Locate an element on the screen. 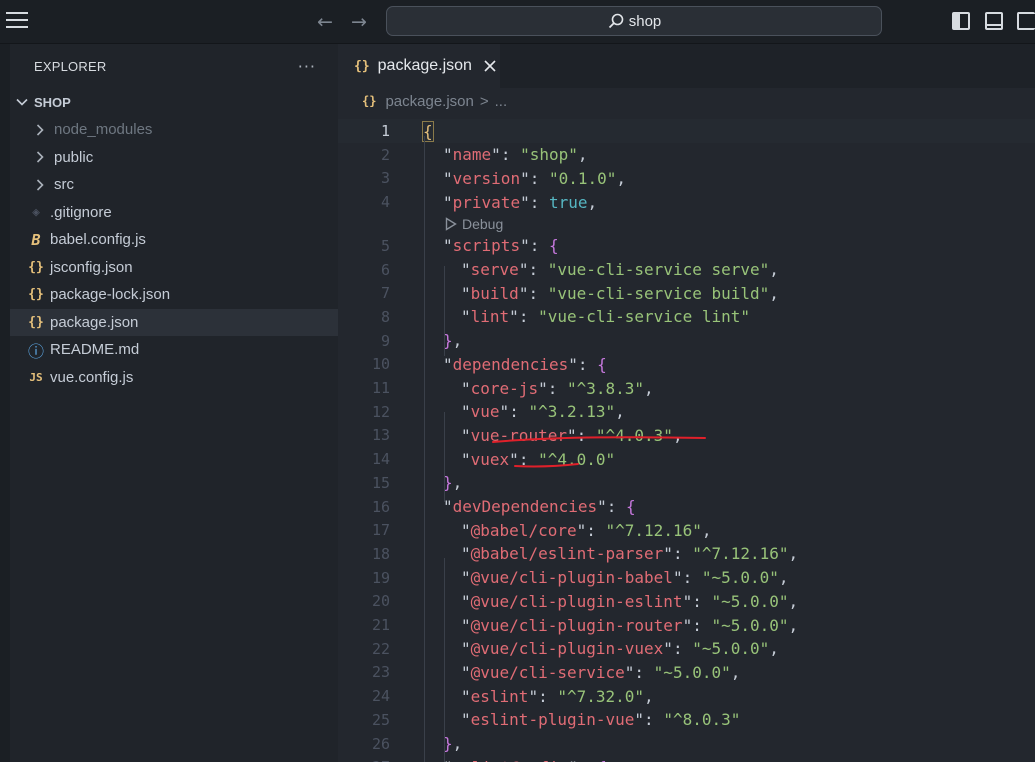 Image resolution: width=1035 pixels, height=762 pixels. code-line: 10 " dependencies ": { is located at coordinates (686, 364).